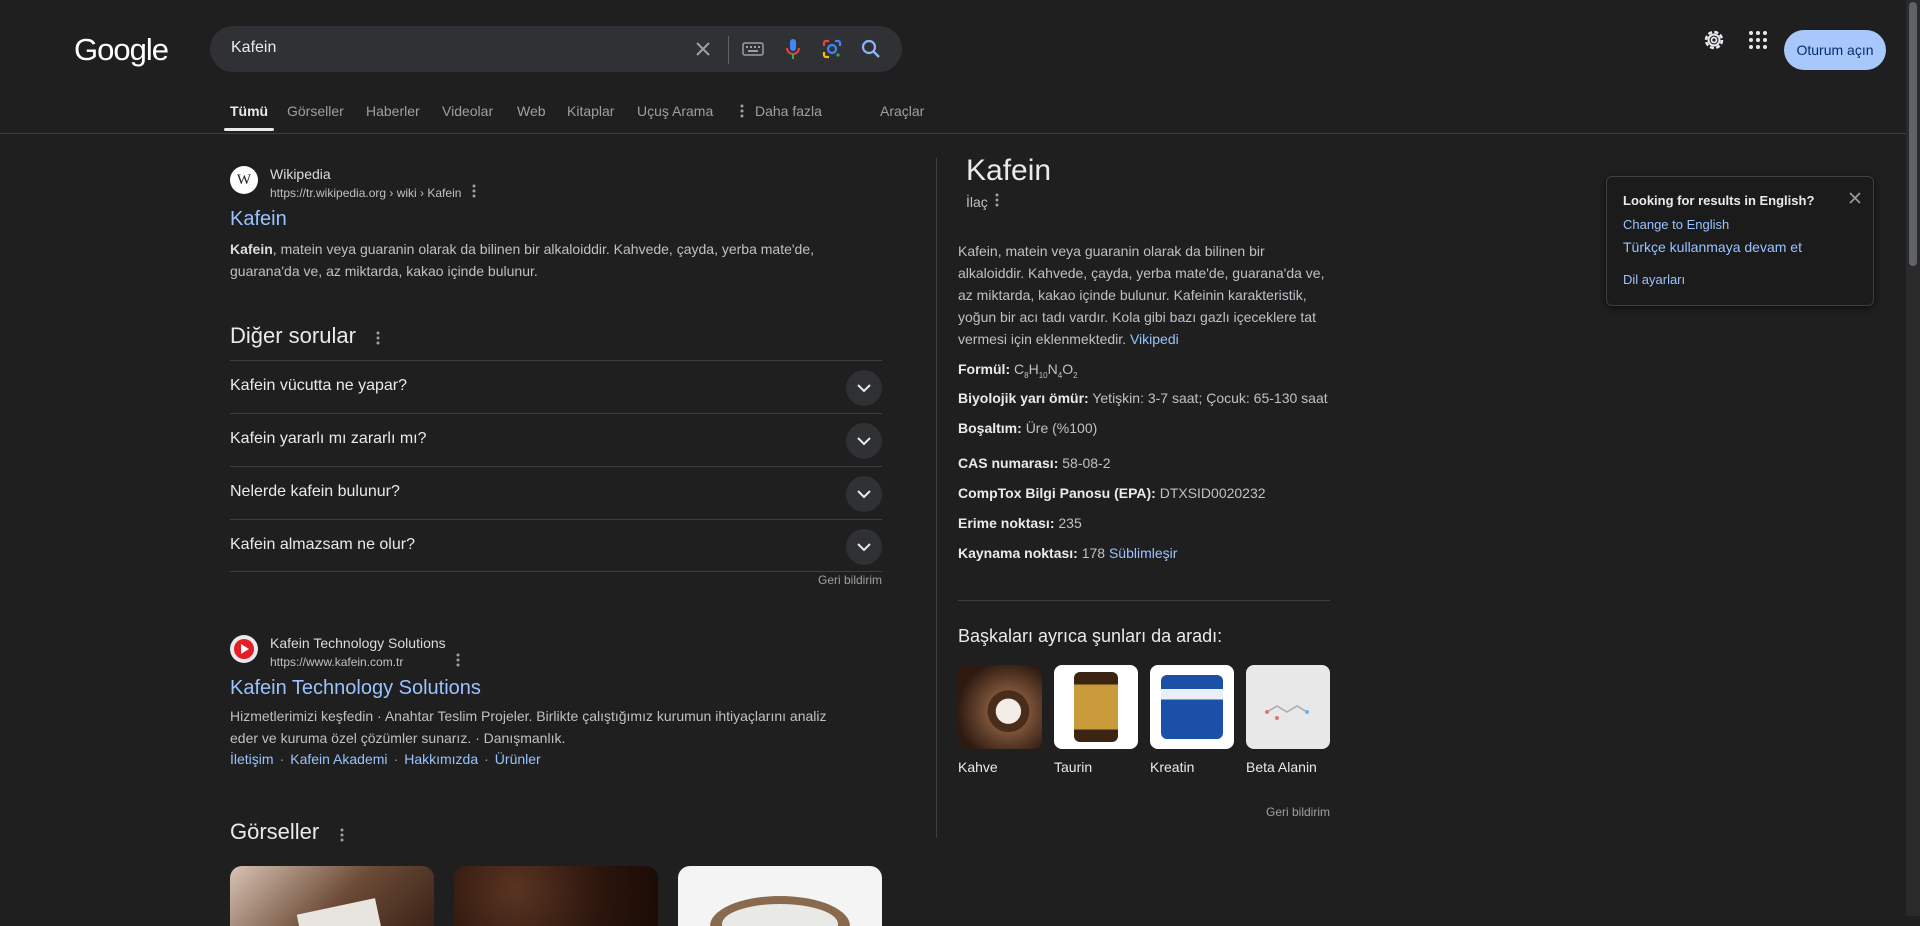 The image size is (1920, 926). What do you see at coordinates (1018, 370) in the screenshot?
I see `kp-fact-formula: Formül: C8H10N4O2` at bounding box center [1018, 370].